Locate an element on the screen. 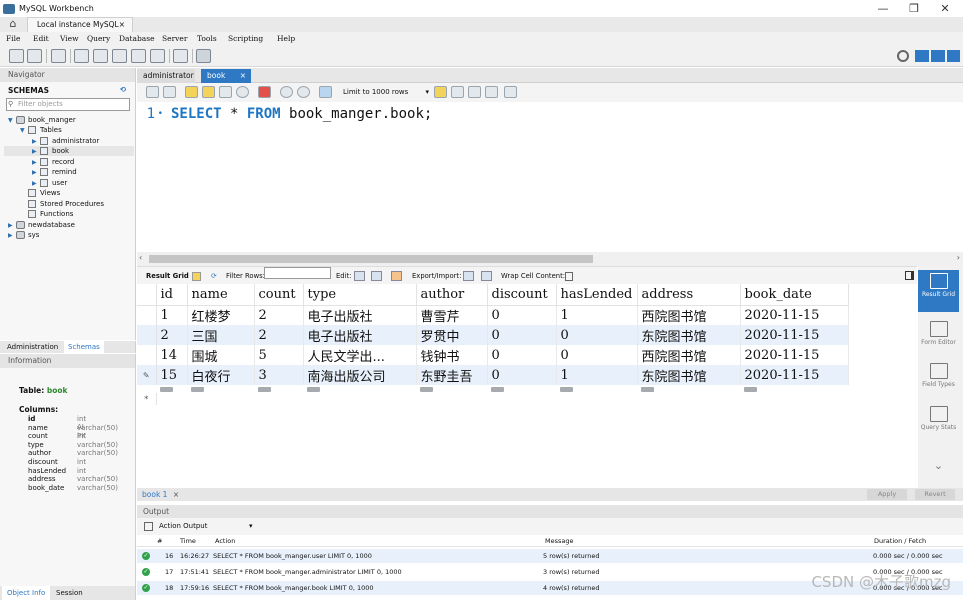  execute-current-icon is located at coordinates (208, 92).